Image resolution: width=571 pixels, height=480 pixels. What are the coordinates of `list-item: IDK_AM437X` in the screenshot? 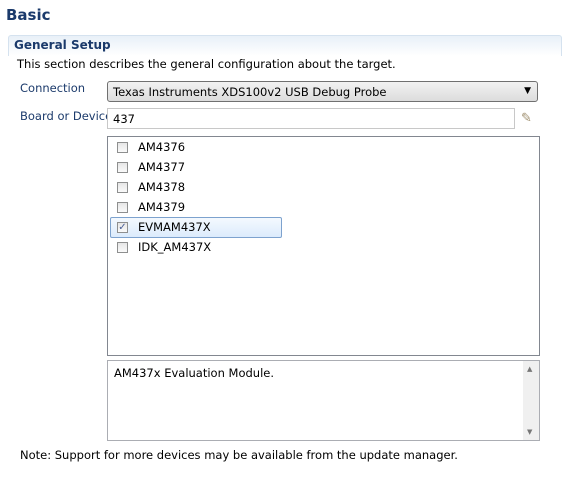 It's located at (196, 247).